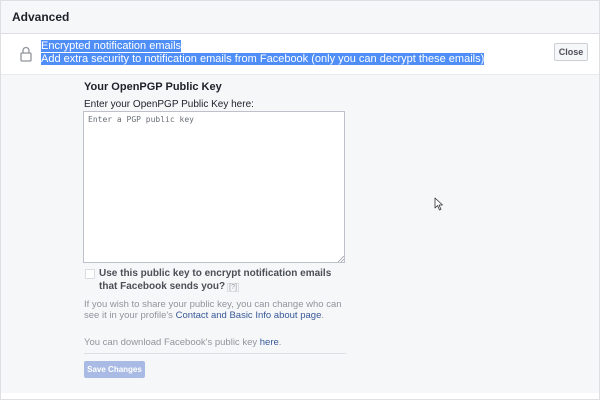 The height and width of the screenshot is (400, 600). What do you see at coordinates (269, 342) in the screenshot?
I see `download-key-link: here` at bounding box center [269, 342].